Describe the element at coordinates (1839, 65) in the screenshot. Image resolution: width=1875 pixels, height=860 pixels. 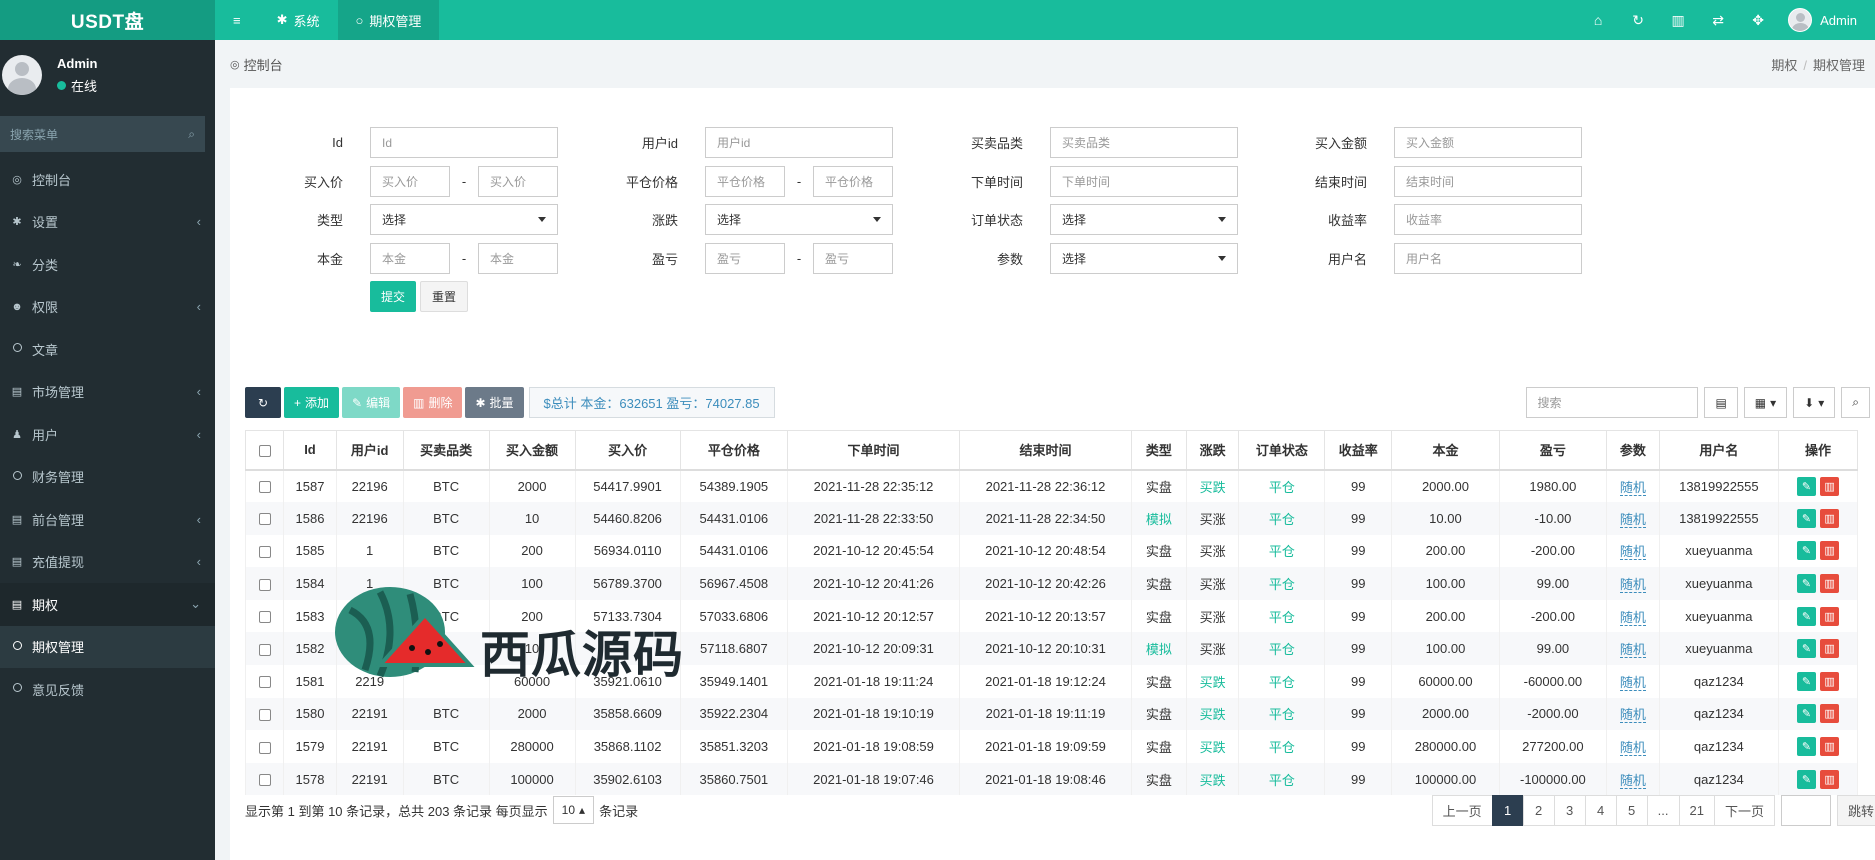
I see `breadcrumb-item-options-mgmt: 期权管理` at that location.